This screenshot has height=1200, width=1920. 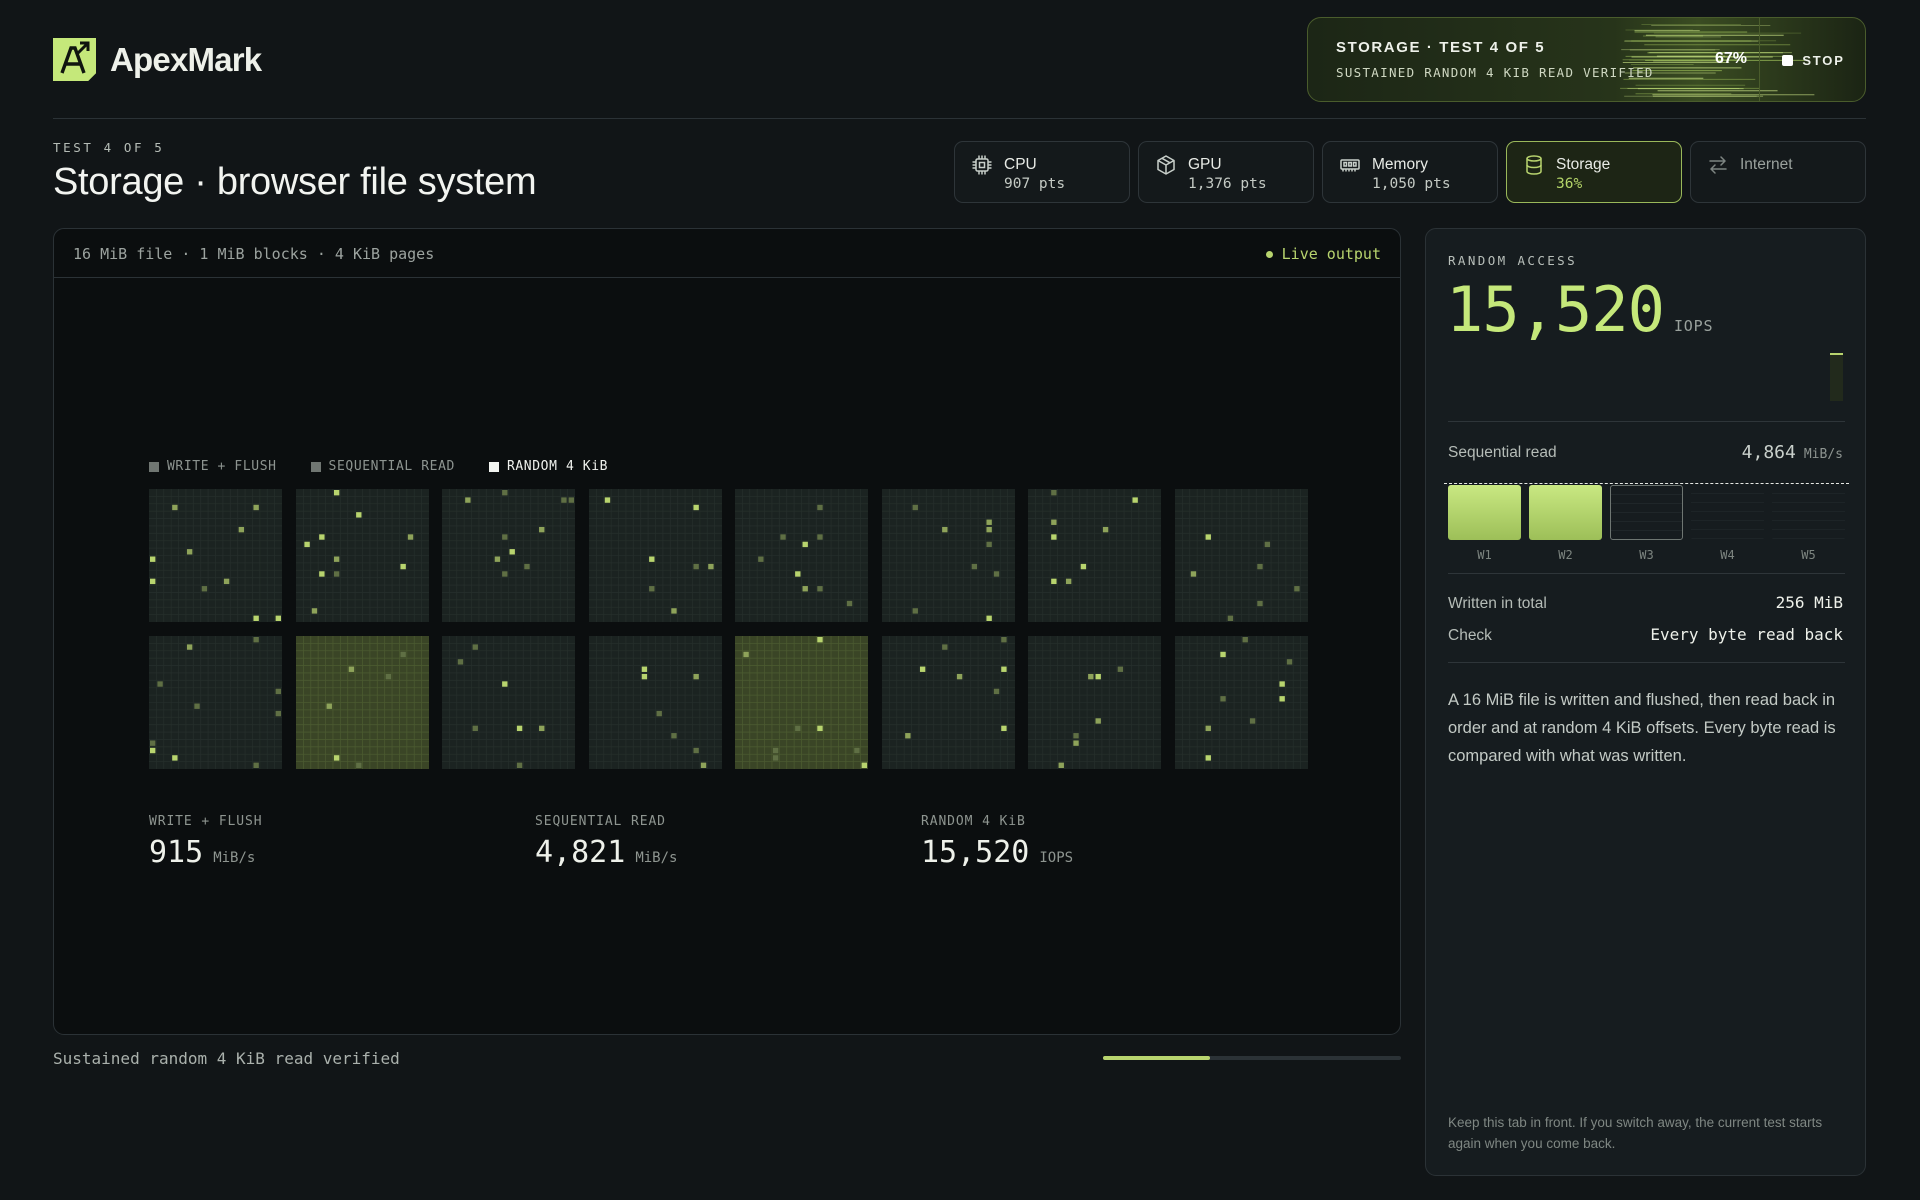 I want to click on tab-gpu-score: 1,376 pts, so click(x=1227, y=184).